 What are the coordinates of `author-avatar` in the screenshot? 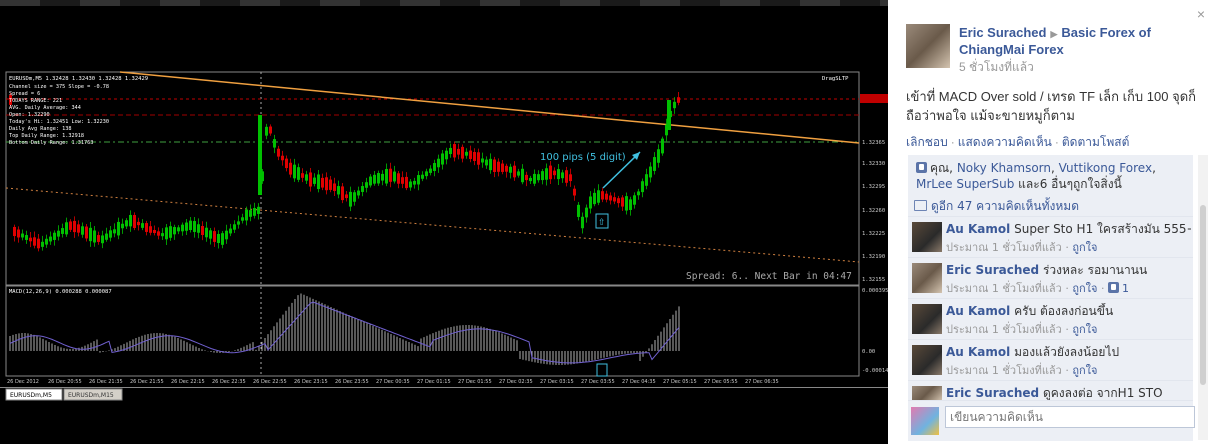 It's located at (928, 46).